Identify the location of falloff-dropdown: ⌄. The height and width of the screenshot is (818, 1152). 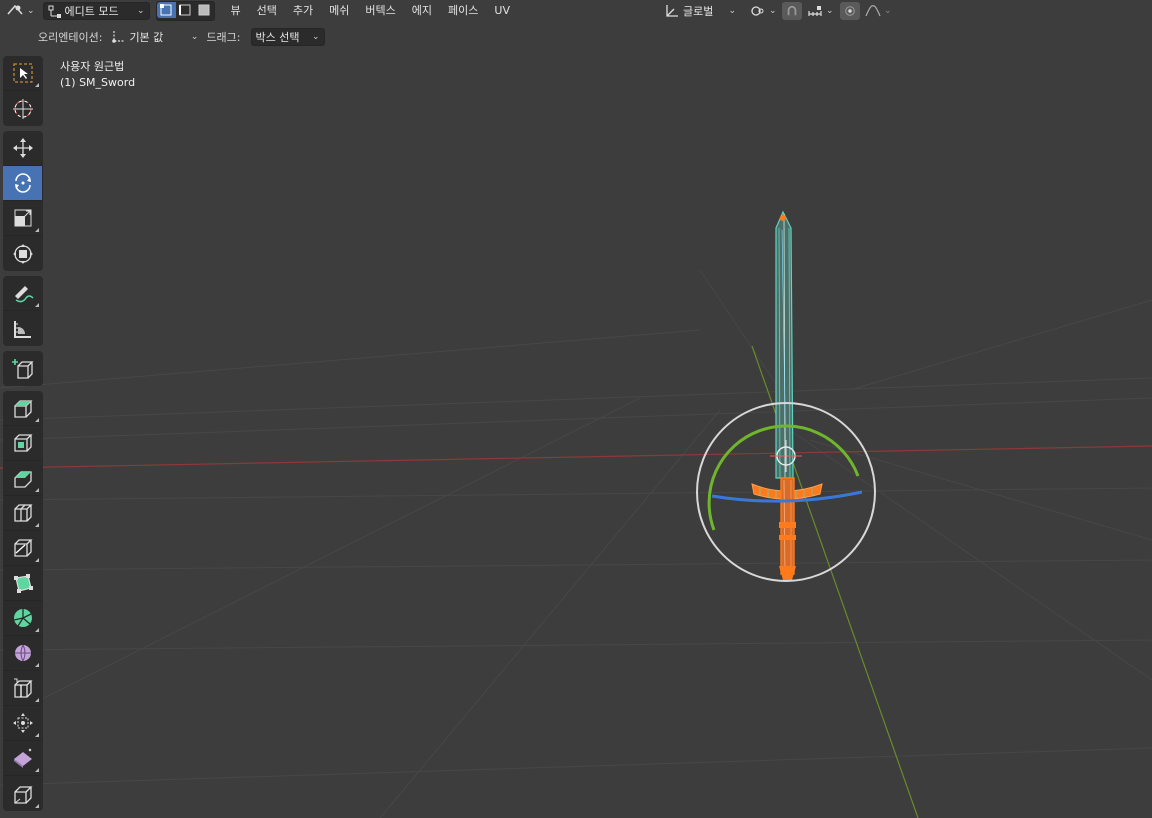
(878, 11).